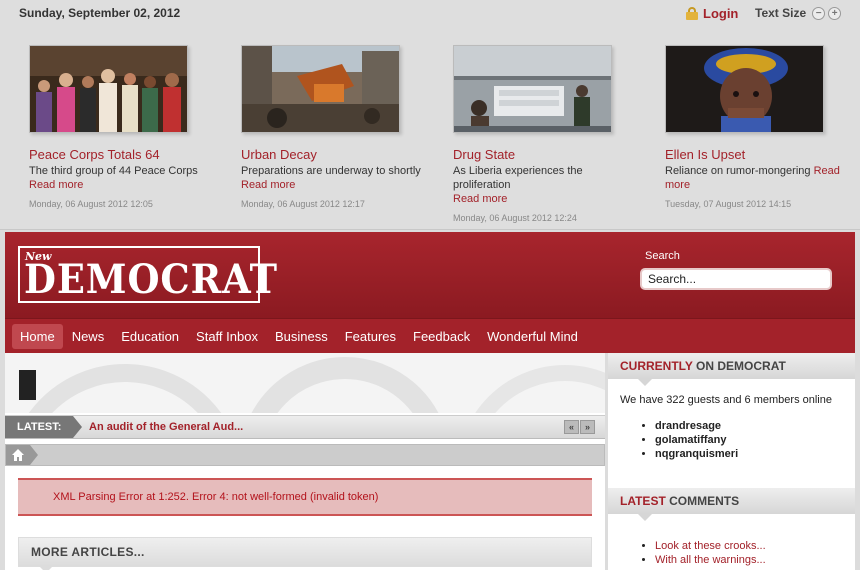  What do you see at coordinates (532, 336) in the screenshot?
I see `nav-item-wonderful-mind: Wonderful Mind` at bounding box center [532, 336].